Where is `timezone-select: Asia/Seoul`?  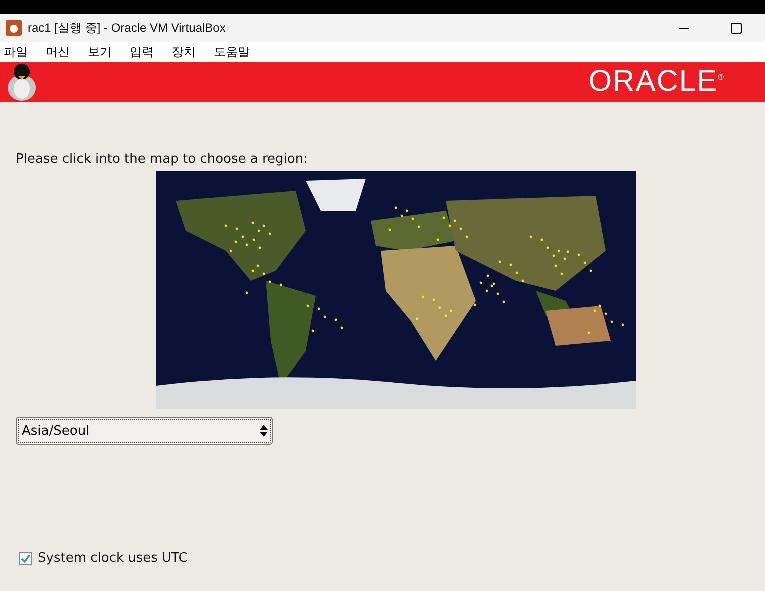 timezone-select: Asia/Seoul is located at coordinates (144, 431).